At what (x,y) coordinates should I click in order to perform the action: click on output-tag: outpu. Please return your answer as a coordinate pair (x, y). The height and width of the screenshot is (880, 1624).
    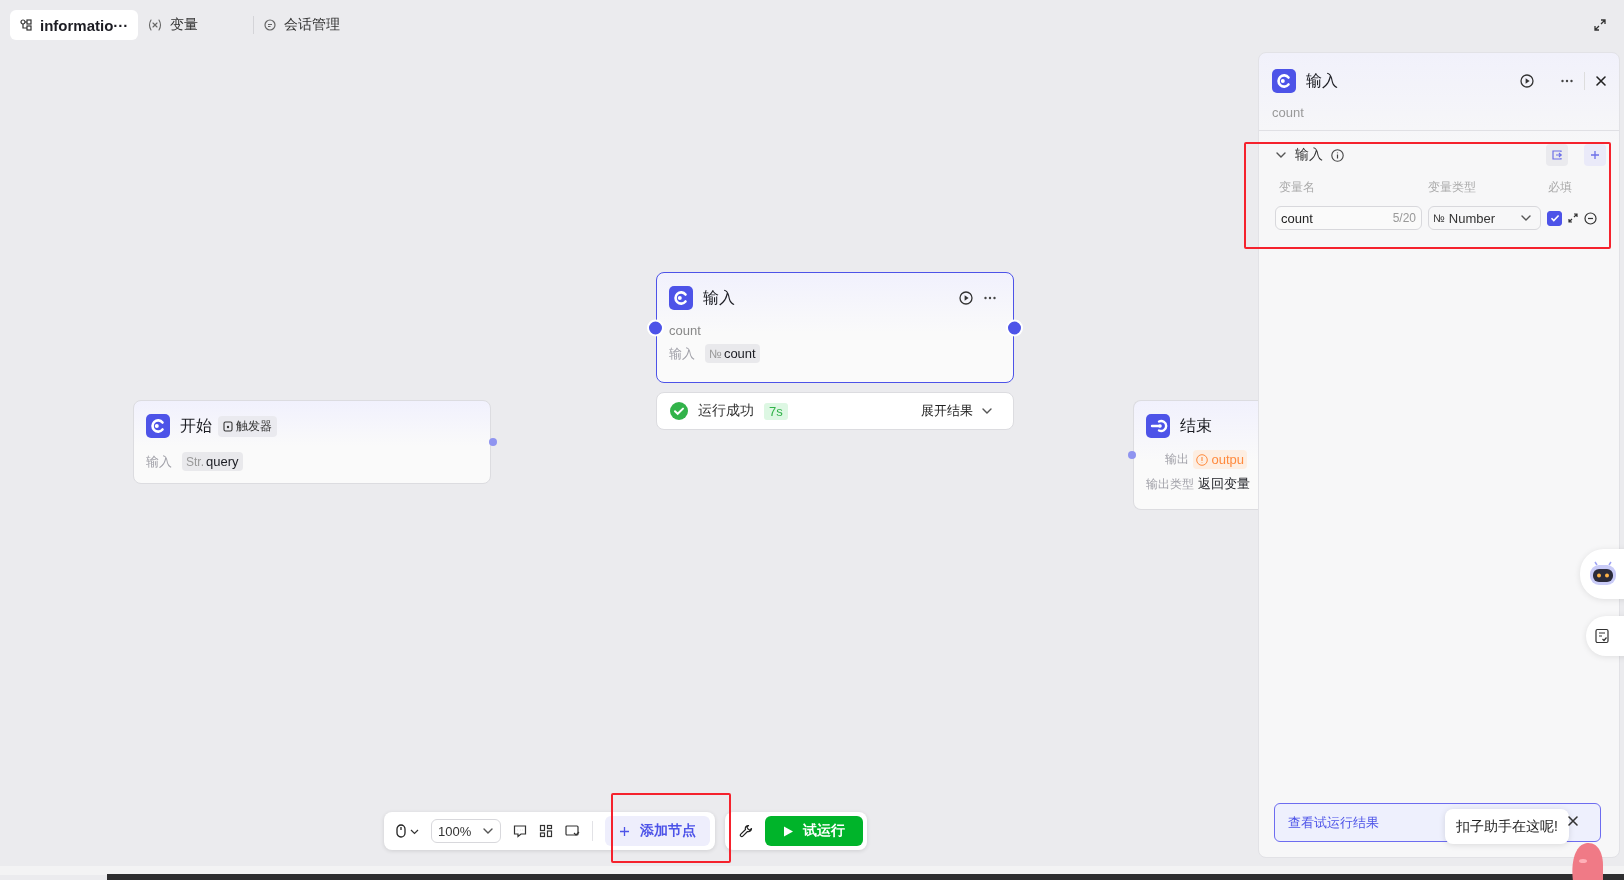
    Looking at the image, I should click on (1220, 459).